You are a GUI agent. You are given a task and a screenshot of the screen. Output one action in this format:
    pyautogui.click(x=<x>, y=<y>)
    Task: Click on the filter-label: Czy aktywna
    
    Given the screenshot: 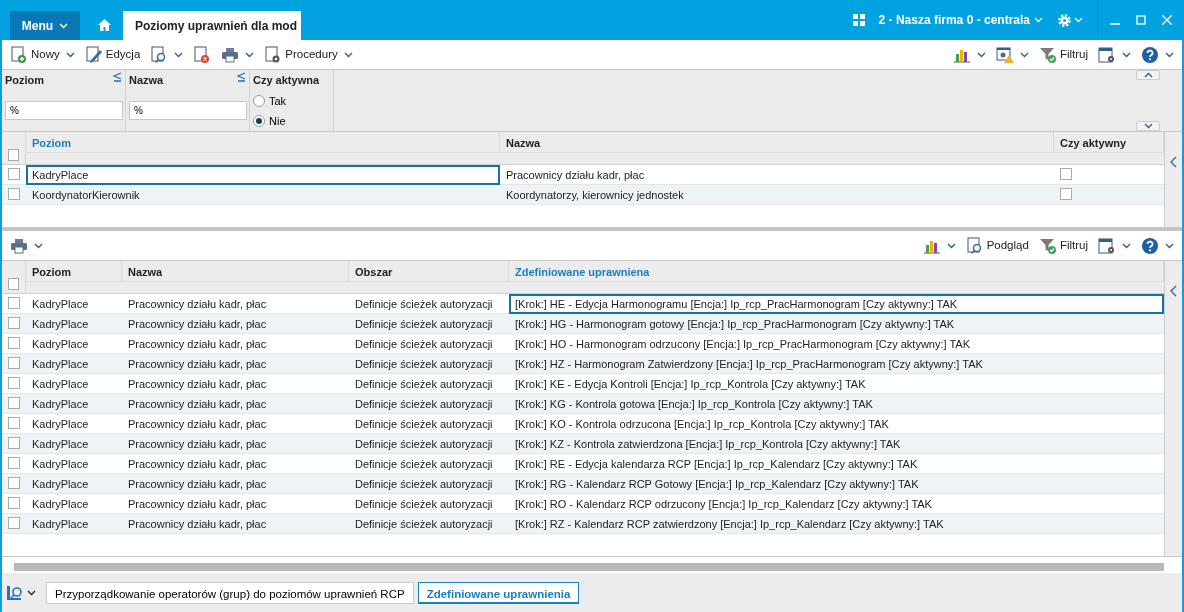 What is the action you would take?
    pyautogui.click(x=287, y=80)
    